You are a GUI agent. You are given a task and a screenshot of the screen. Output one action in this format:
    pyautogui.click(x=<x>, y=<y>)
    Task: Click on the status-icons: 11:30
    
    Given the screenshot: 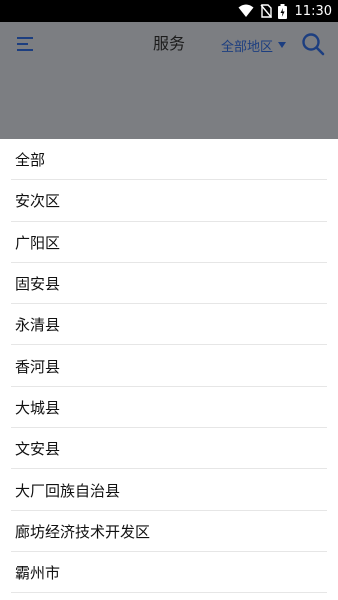 What is the action you would take?
    pyautogui.click(x=285, y=11)
    